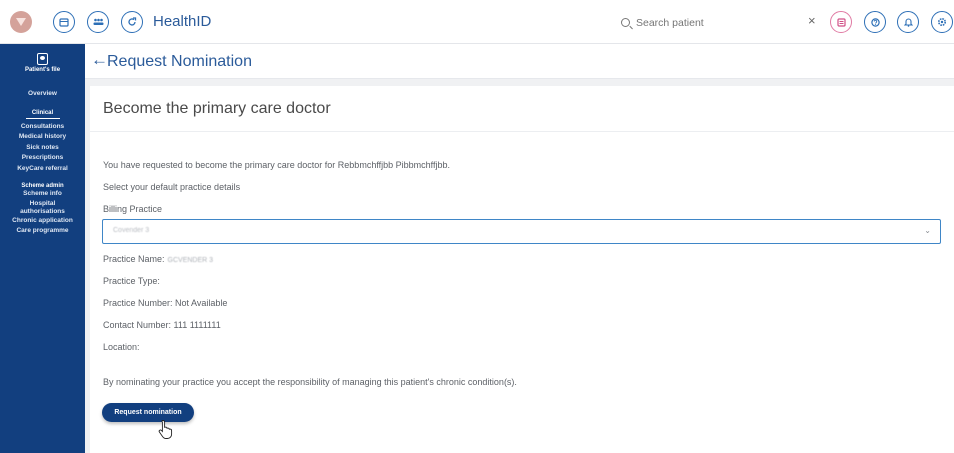  I want to click on card-divider, so click(522, 131).